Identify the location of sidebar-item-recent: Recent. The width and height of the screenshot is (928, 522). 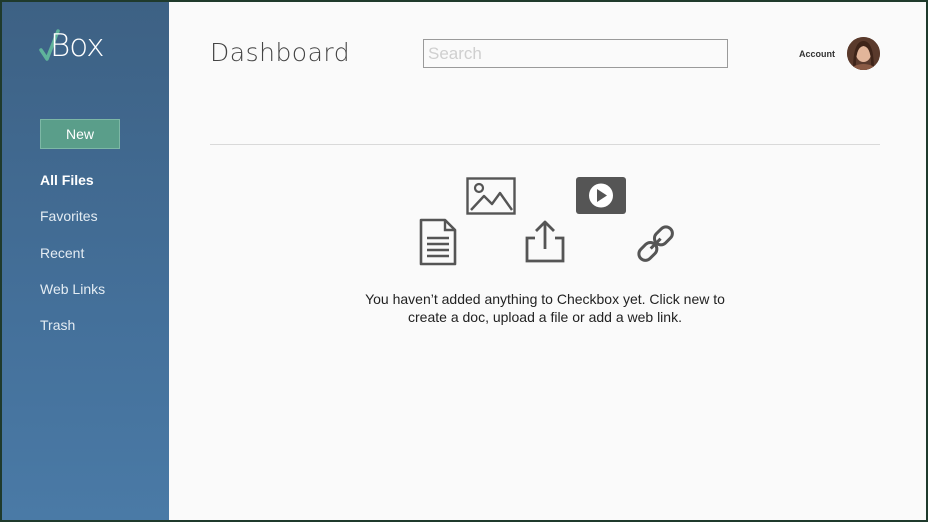
(72, 261).